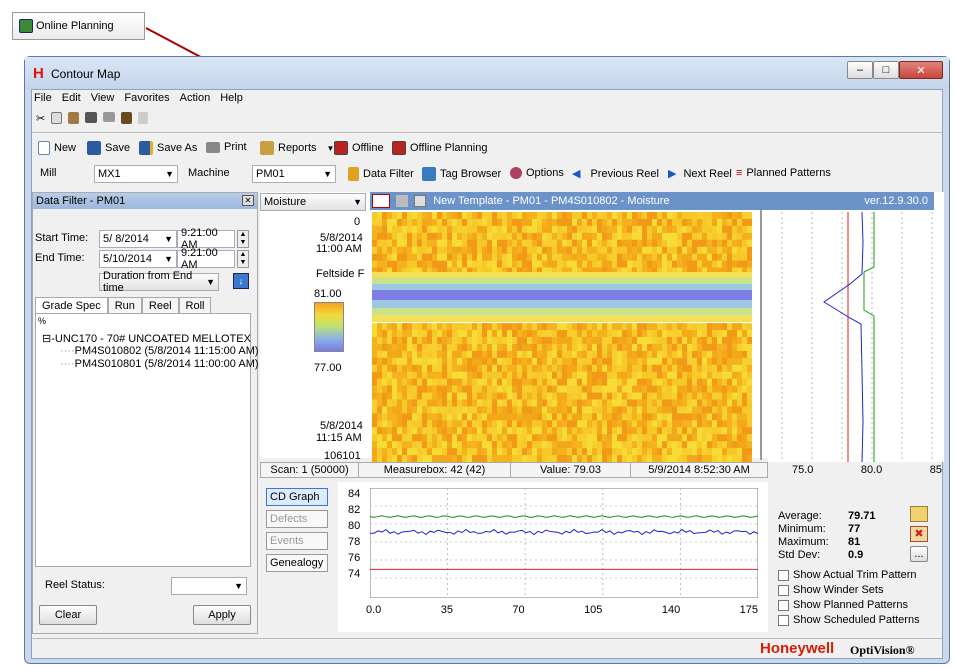 This screenshot has width=954, height=669. Describe the element at coordinates (108, 148) in the screenshot. I see `save-button: Save` at that location.